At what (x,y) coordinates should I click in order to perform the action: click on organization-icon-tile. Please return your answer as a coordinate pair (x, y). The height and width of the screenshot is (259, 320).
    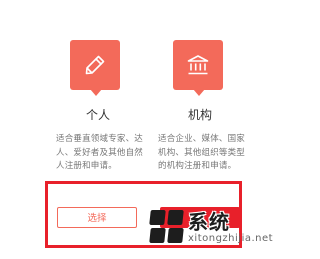
    Looking at the image, I should click on (198, 68).